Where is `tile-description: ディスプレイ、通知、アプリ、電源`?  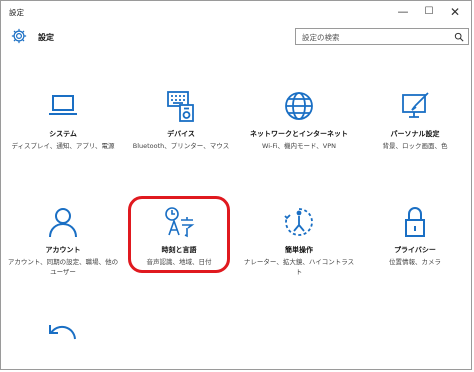 tile-description: ディスプレイ、通知、アプリ、電源 is located at coordinates (63, 146).